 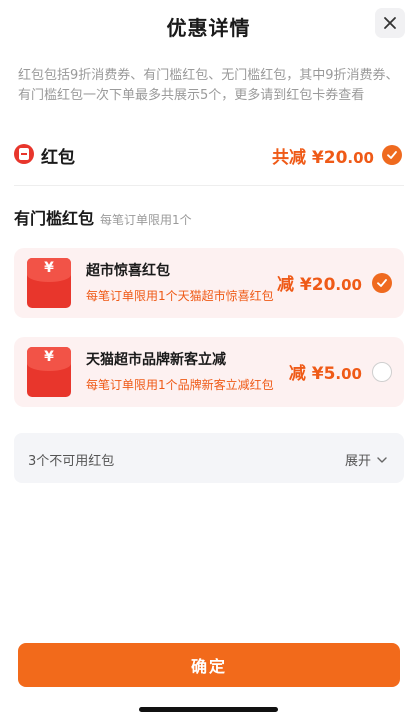 What do you see at coordinates (382, 372) in the screenshot?
I see `coupon-radio` at bounding box center [382, 372].